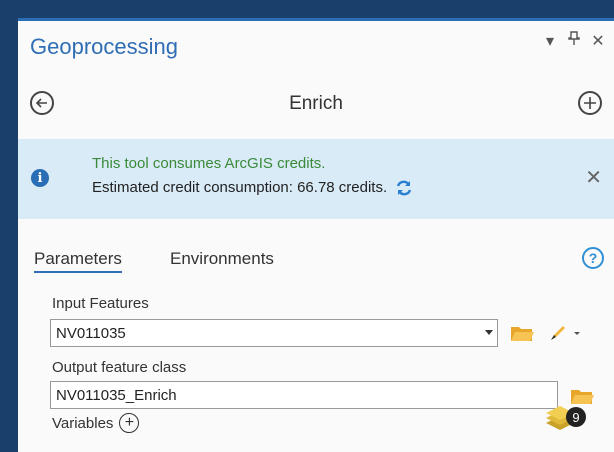 The height and width of the screenshot is (452, 614). I want to click on output-feature-class-label: Output feature class, so click(119, 367).